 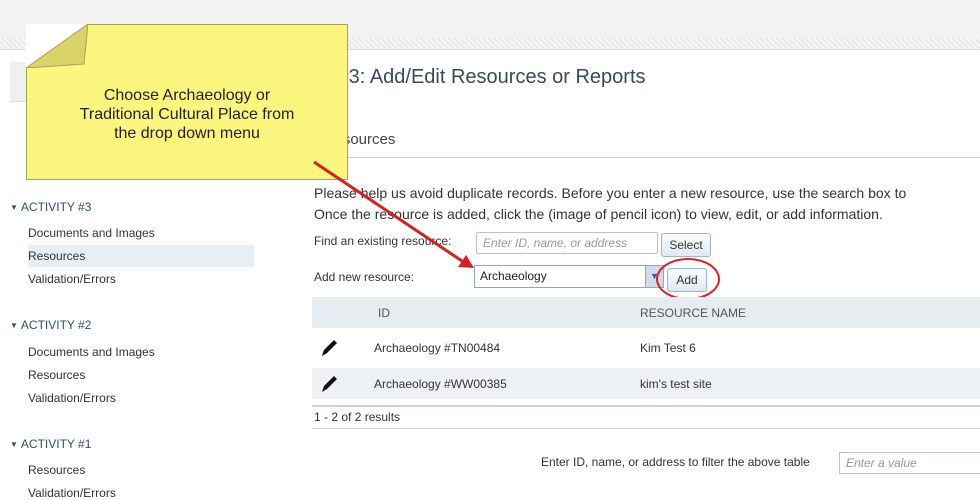 What do you see at coordinates (693, 313) in the screenshot?
I see `column-resource-name: RESOURCE NAME` at bounding box center [693, 313].